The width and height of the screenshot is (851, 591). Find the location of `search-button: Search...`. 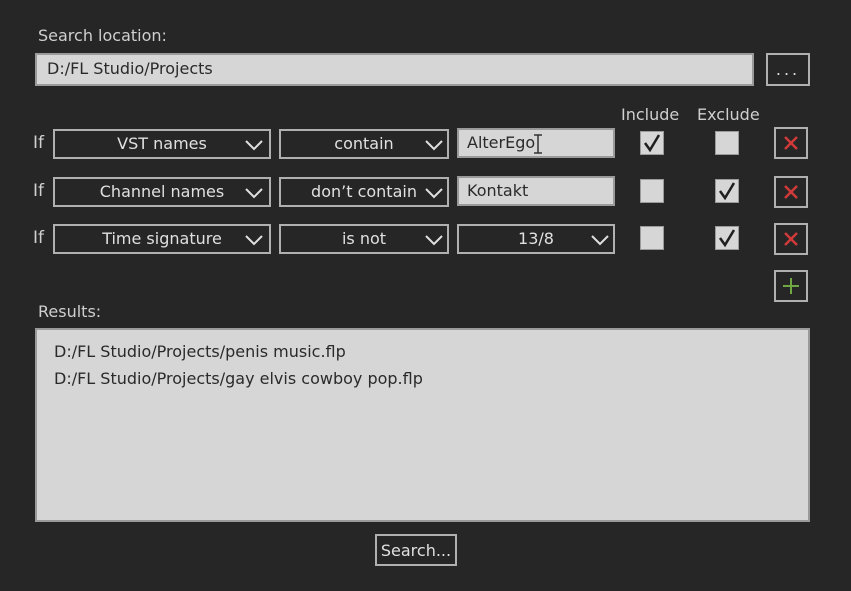

search-button: Search... is located at coordinates (416, 550).